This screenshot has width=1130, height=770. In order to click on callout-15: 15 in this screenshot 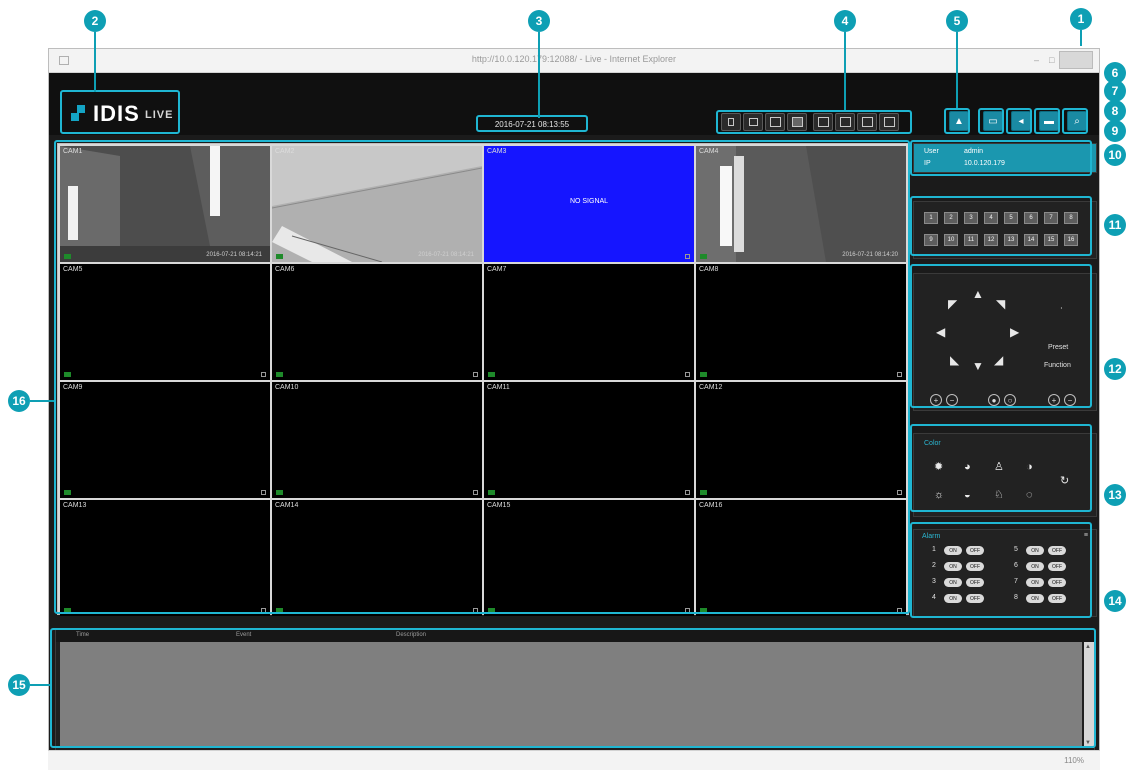, I will do `click(19, 685)`.